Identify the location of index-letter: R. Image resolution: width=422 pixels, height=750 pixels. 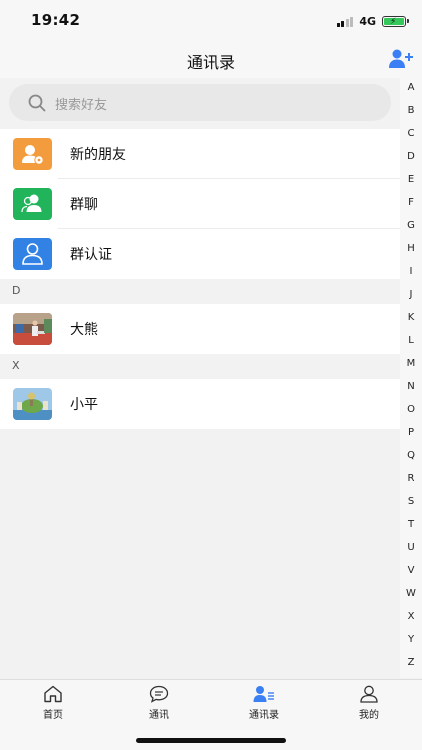
(411, 478).